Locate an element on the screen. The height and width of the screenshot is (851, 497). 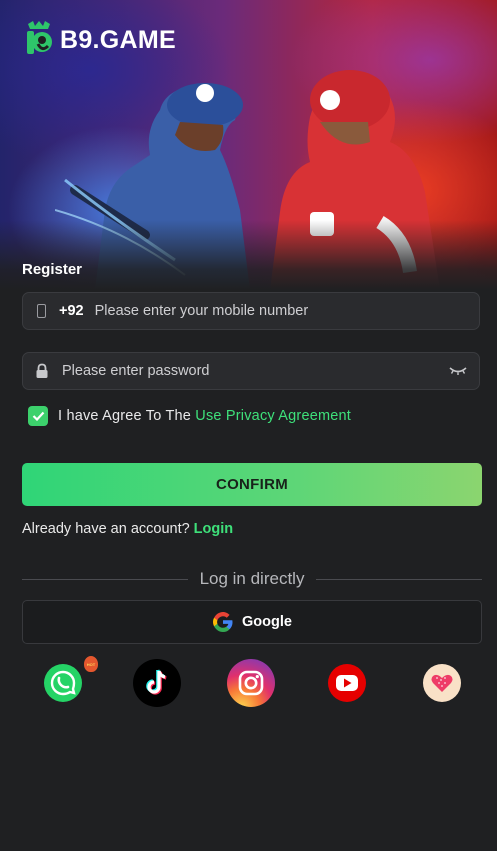
google-login-button: Google is located at coordinates (252, 622).